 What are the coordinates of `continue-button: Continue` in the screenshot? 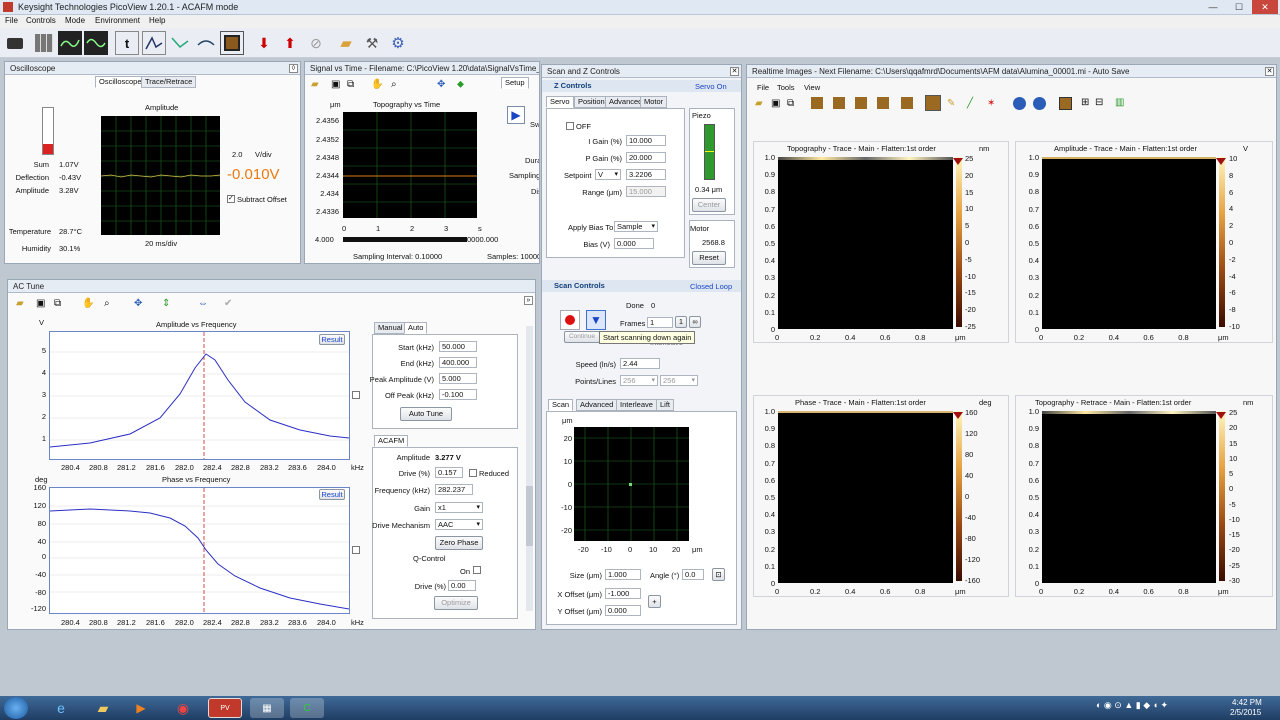 It's located at (582, 337).